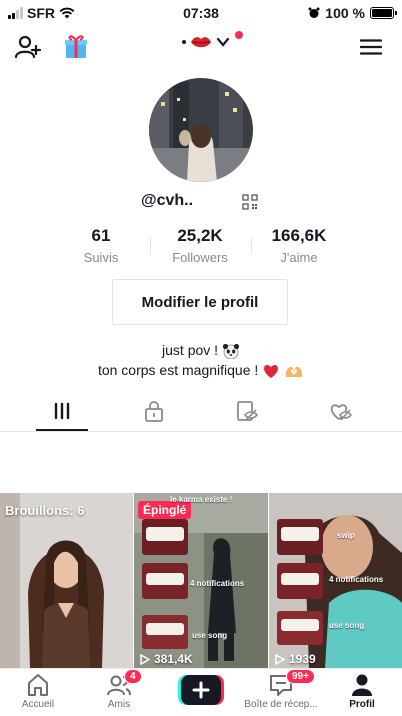  What do you see at coordinates (101, 235) in the screenshot?
I see `following-count: 61` at bounding box center [101, 235].